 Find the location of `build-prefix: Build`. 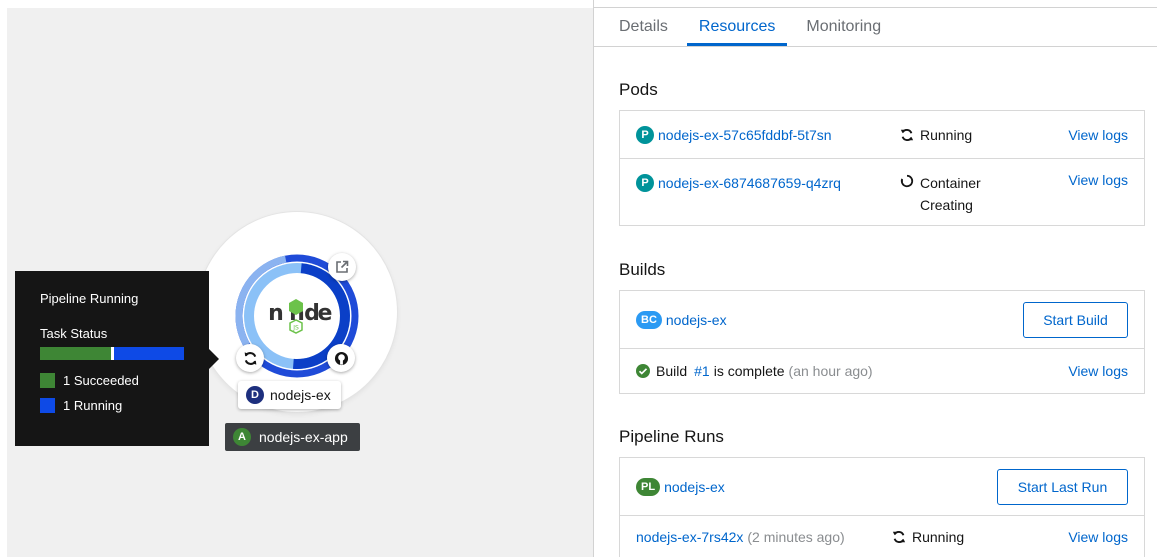

build-prefix: Build is located at coordinates (672, 371).